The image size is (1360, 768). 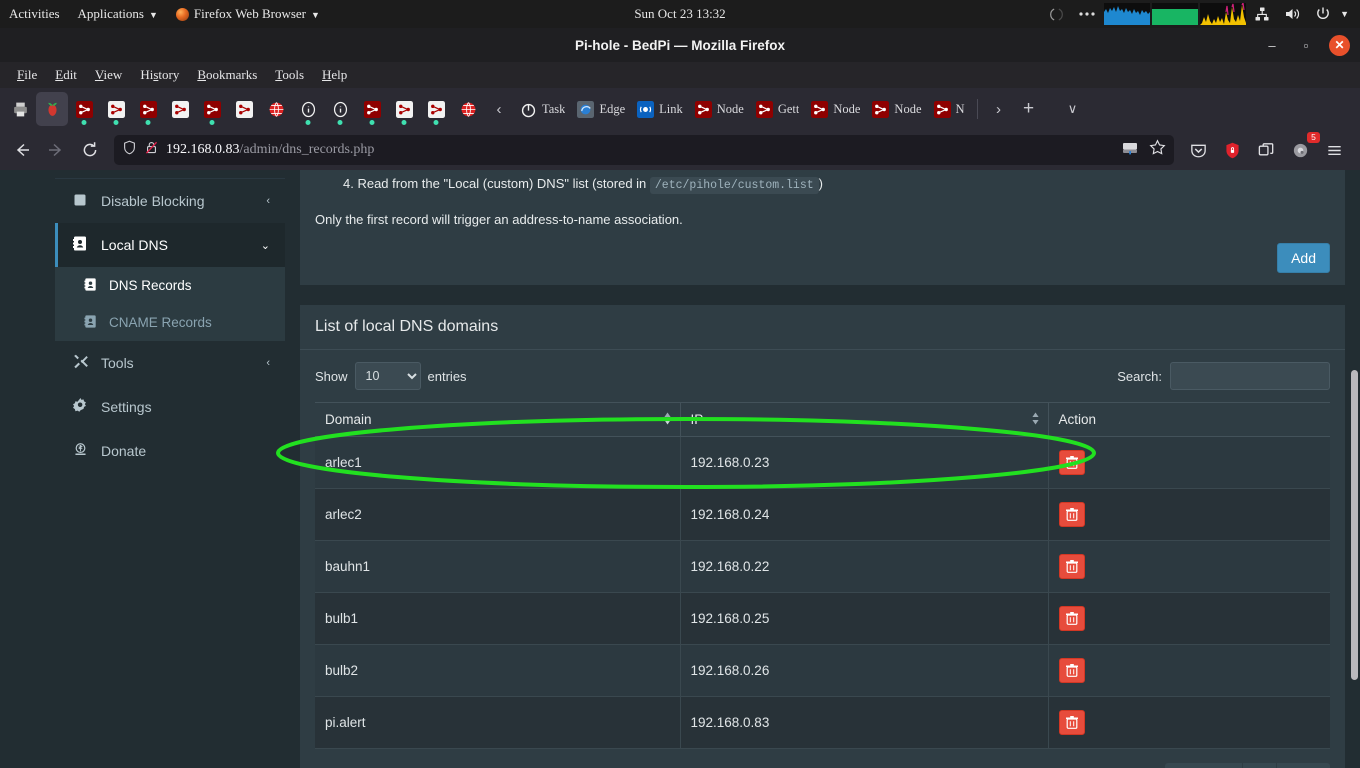 I want to click on url-text: 192.168.0.83/admin/dns_records.php, so click(x=270, y=150).